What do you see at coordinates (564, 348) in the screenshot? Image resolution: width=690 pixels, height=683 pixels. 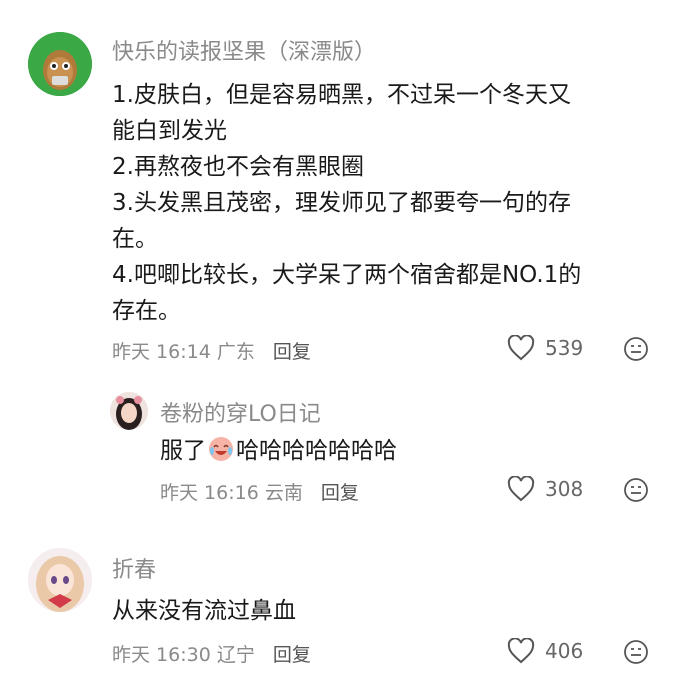 I see `like-count: 539` at bounding box center [564, 348].